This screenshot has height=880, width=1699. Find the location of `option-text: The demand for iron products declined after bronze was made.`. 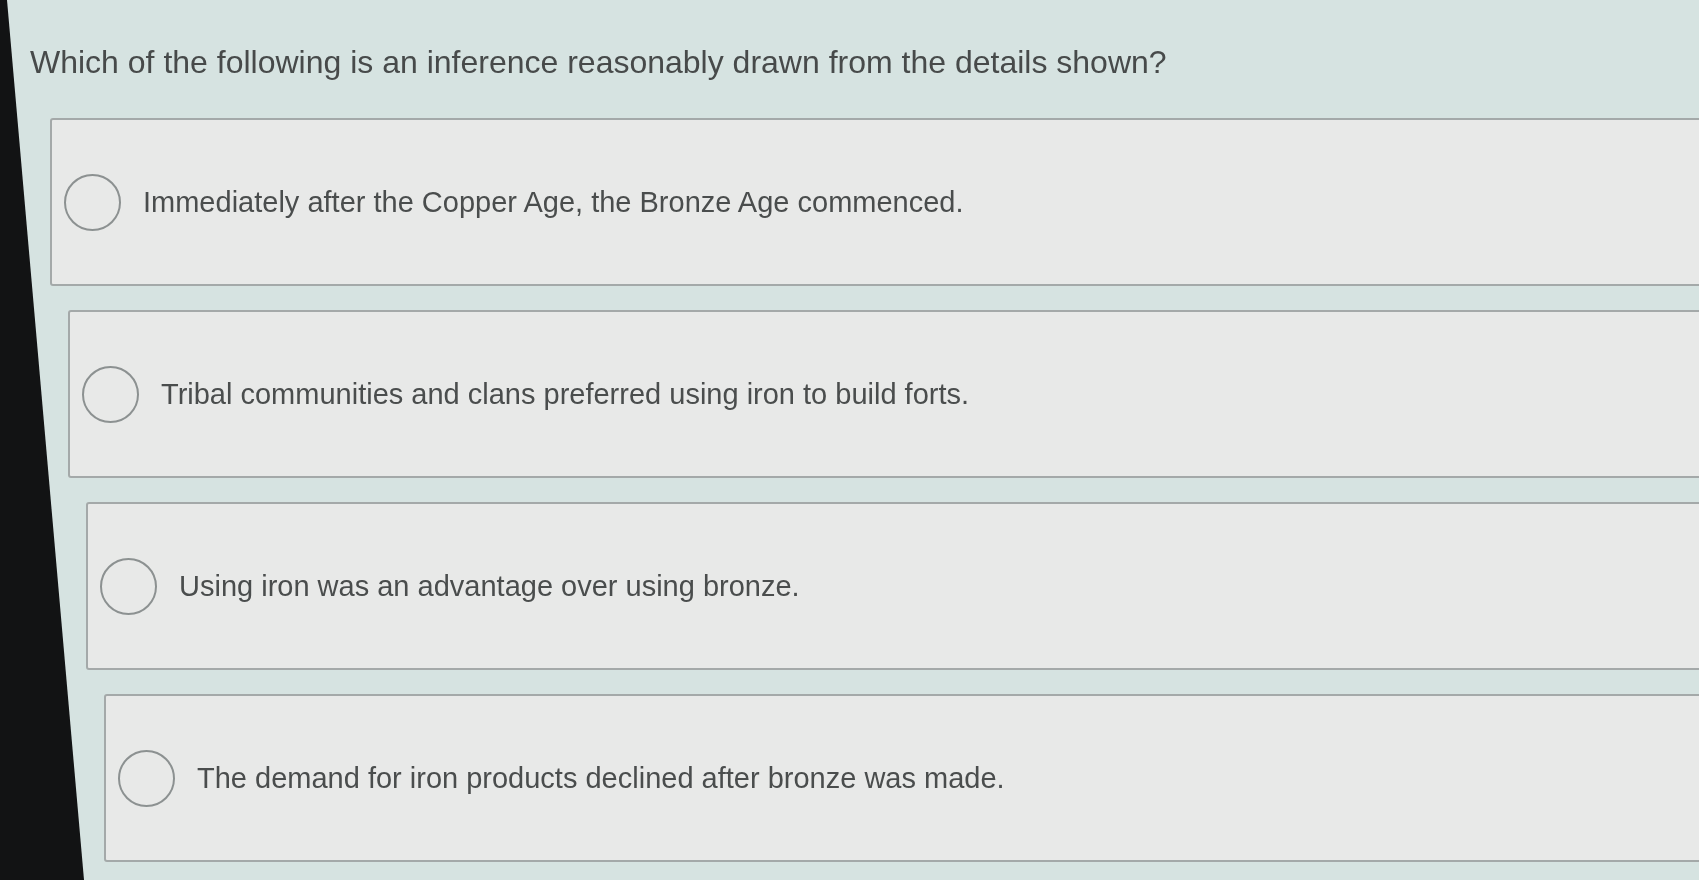

option-text: The demand for iron products declined after bronze was made. is located at coordinates (601, 778).